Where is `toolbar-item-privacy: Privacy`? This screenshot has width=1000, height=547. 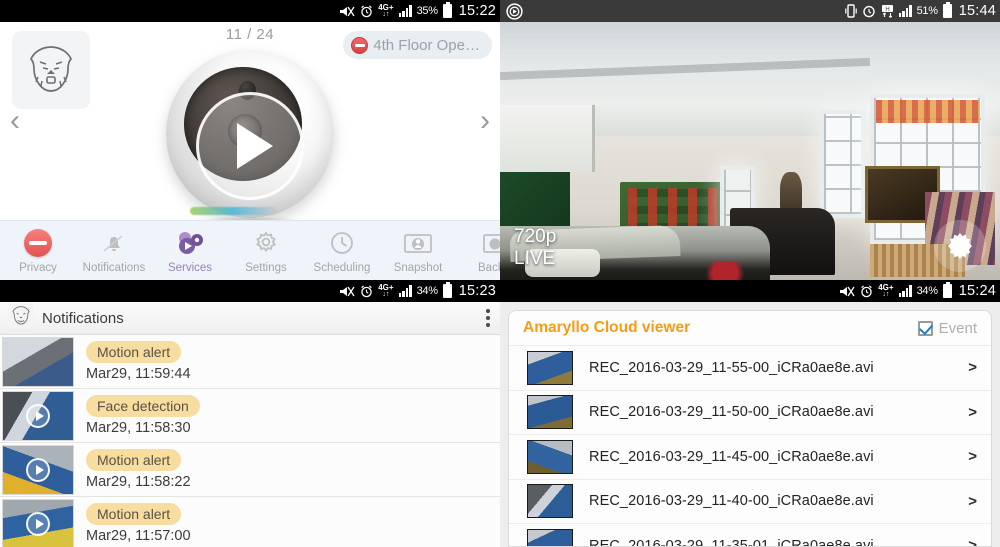
toolbar-item-privacy: Privacy is located at coordinates (38, 251).